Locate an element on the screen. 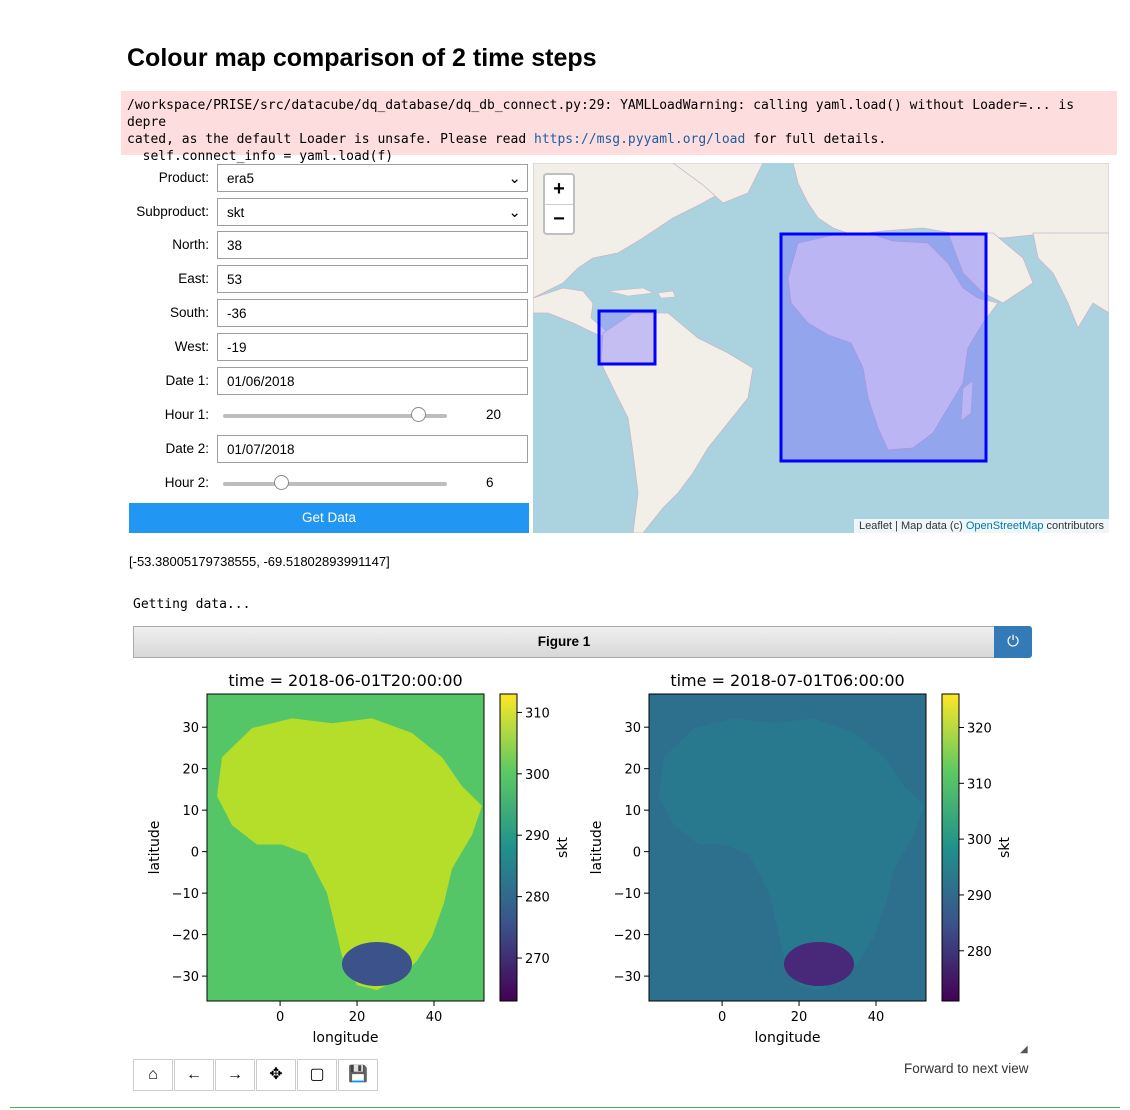  page-title: Colour map comparison of 2 time steps is located at coordinates (362, 58).